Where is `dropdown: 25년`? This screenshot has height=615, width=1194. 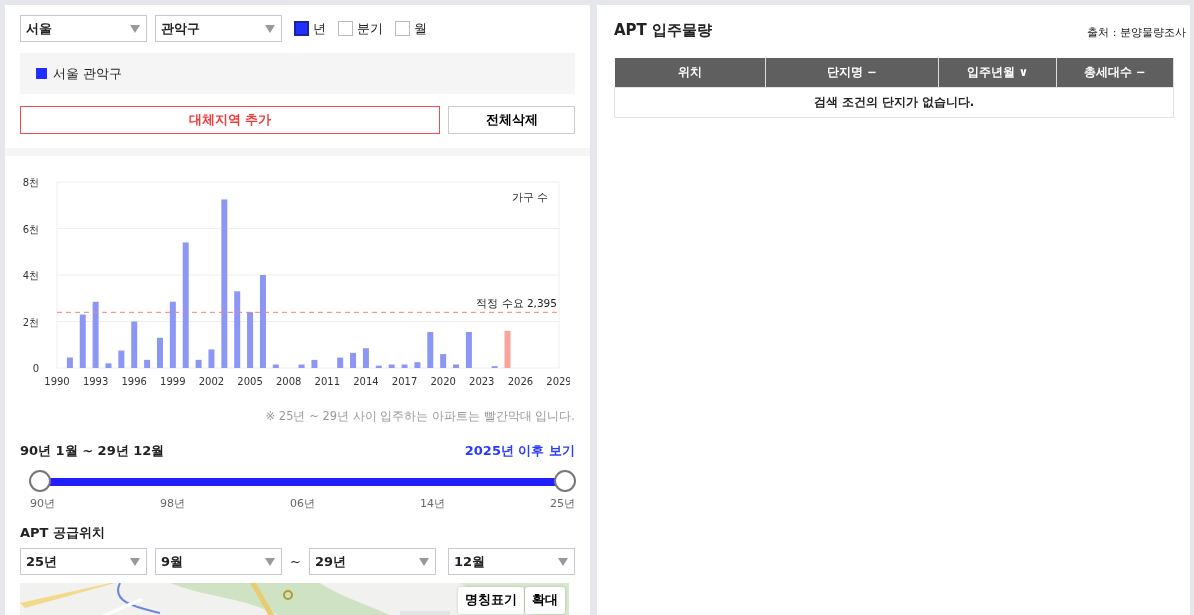 dropdown: 25년 is located at coordinates (83, 562).